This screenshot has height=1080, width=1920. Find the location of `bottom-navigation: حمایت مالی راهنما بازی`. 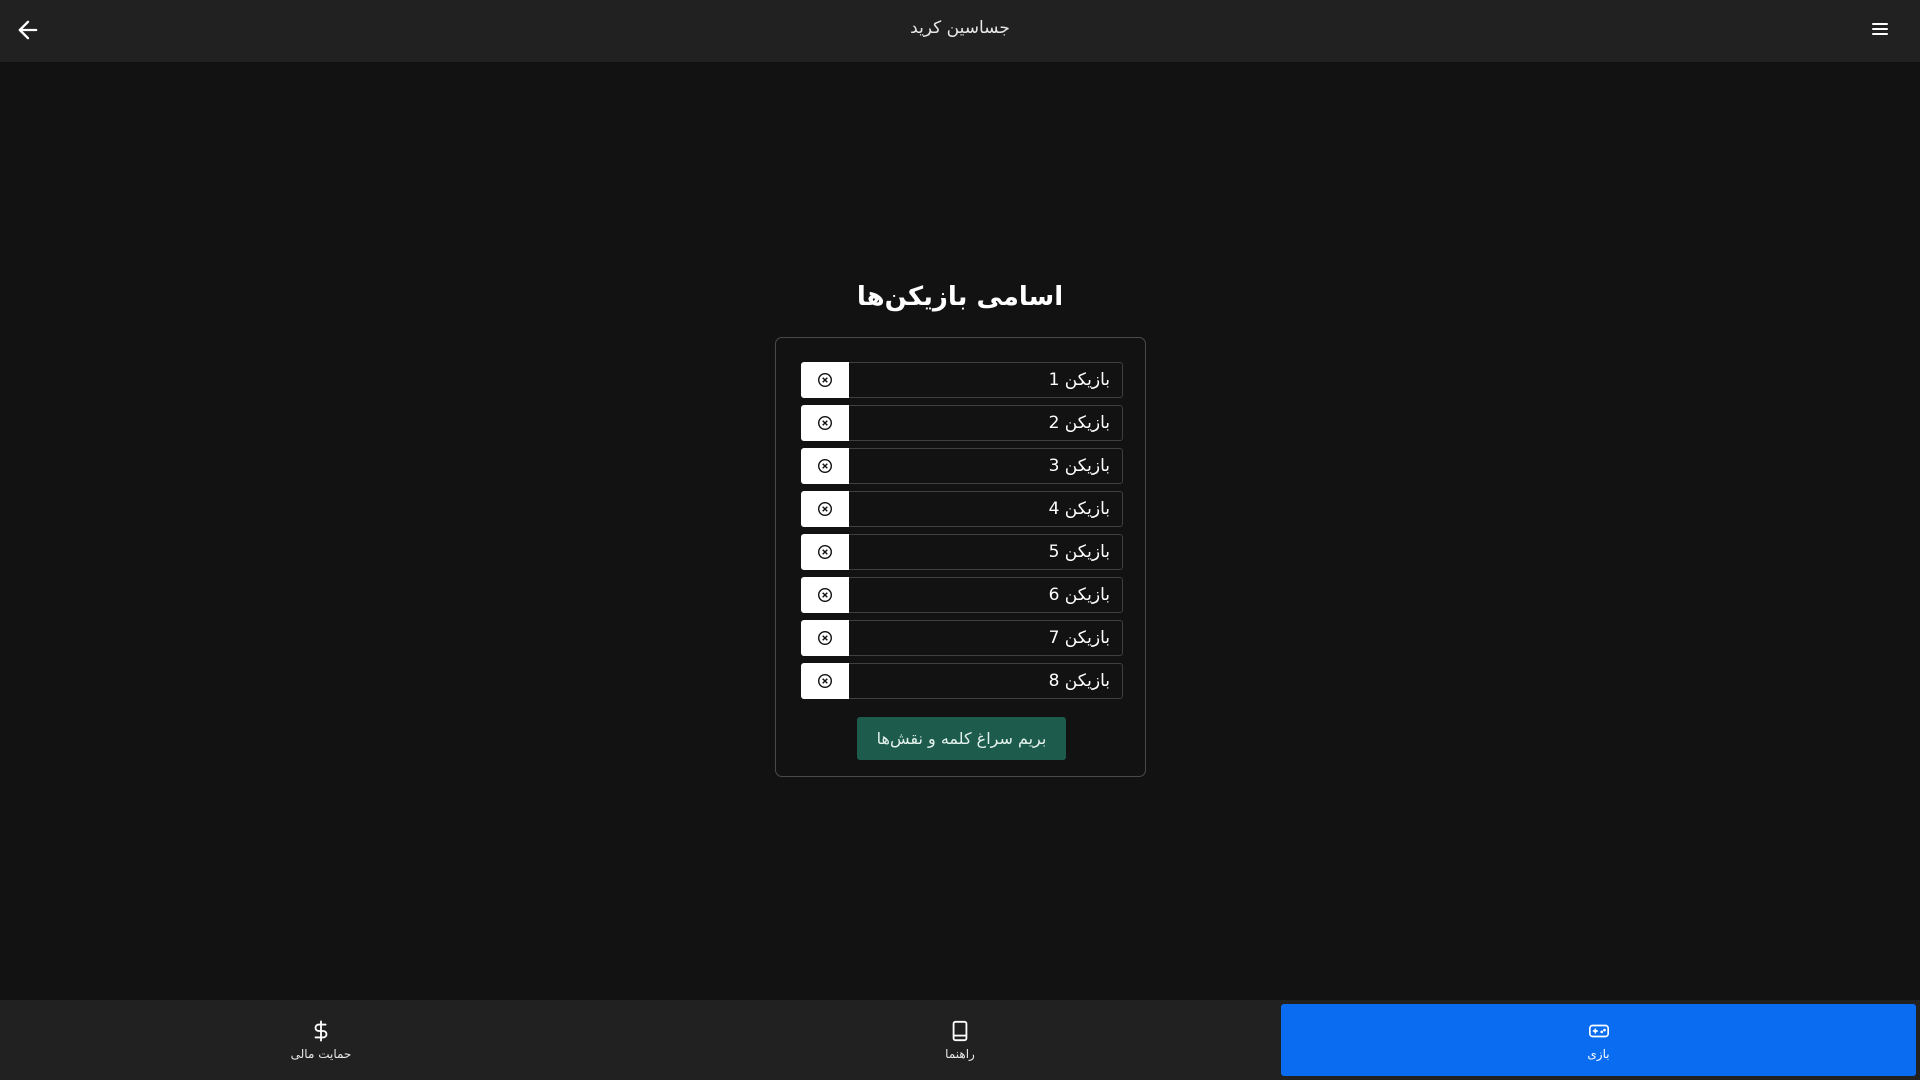

bottom-navigation: حمایت مالی راهنما بازی is located at coordinates (960, 1040).